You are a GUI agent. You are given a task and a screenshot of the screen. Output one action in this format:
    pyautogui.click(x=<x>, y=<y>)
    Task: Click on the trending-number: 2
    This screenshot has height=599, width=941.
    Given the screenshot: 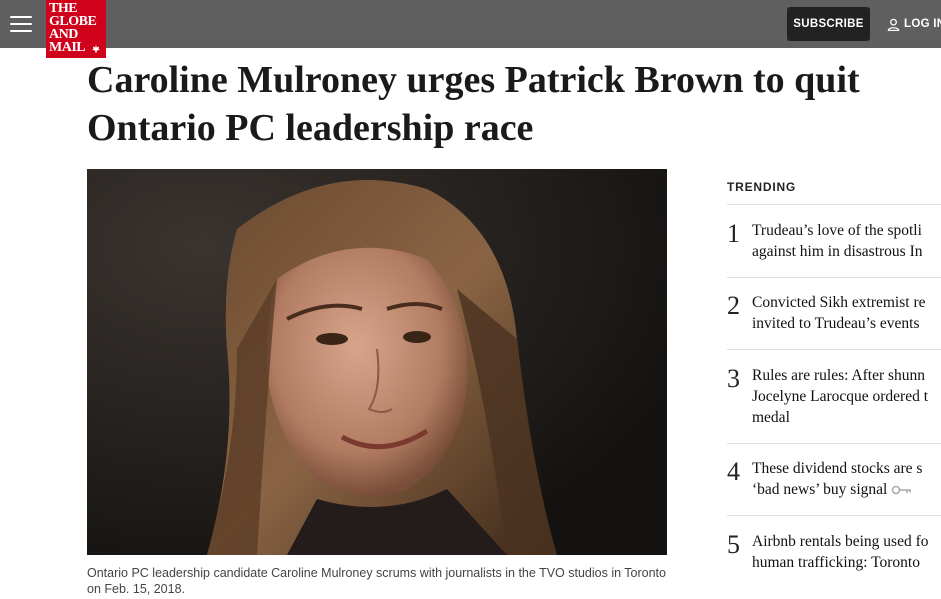 What is the action you would take?
    pyautogui.click(x=733, y=306)
    